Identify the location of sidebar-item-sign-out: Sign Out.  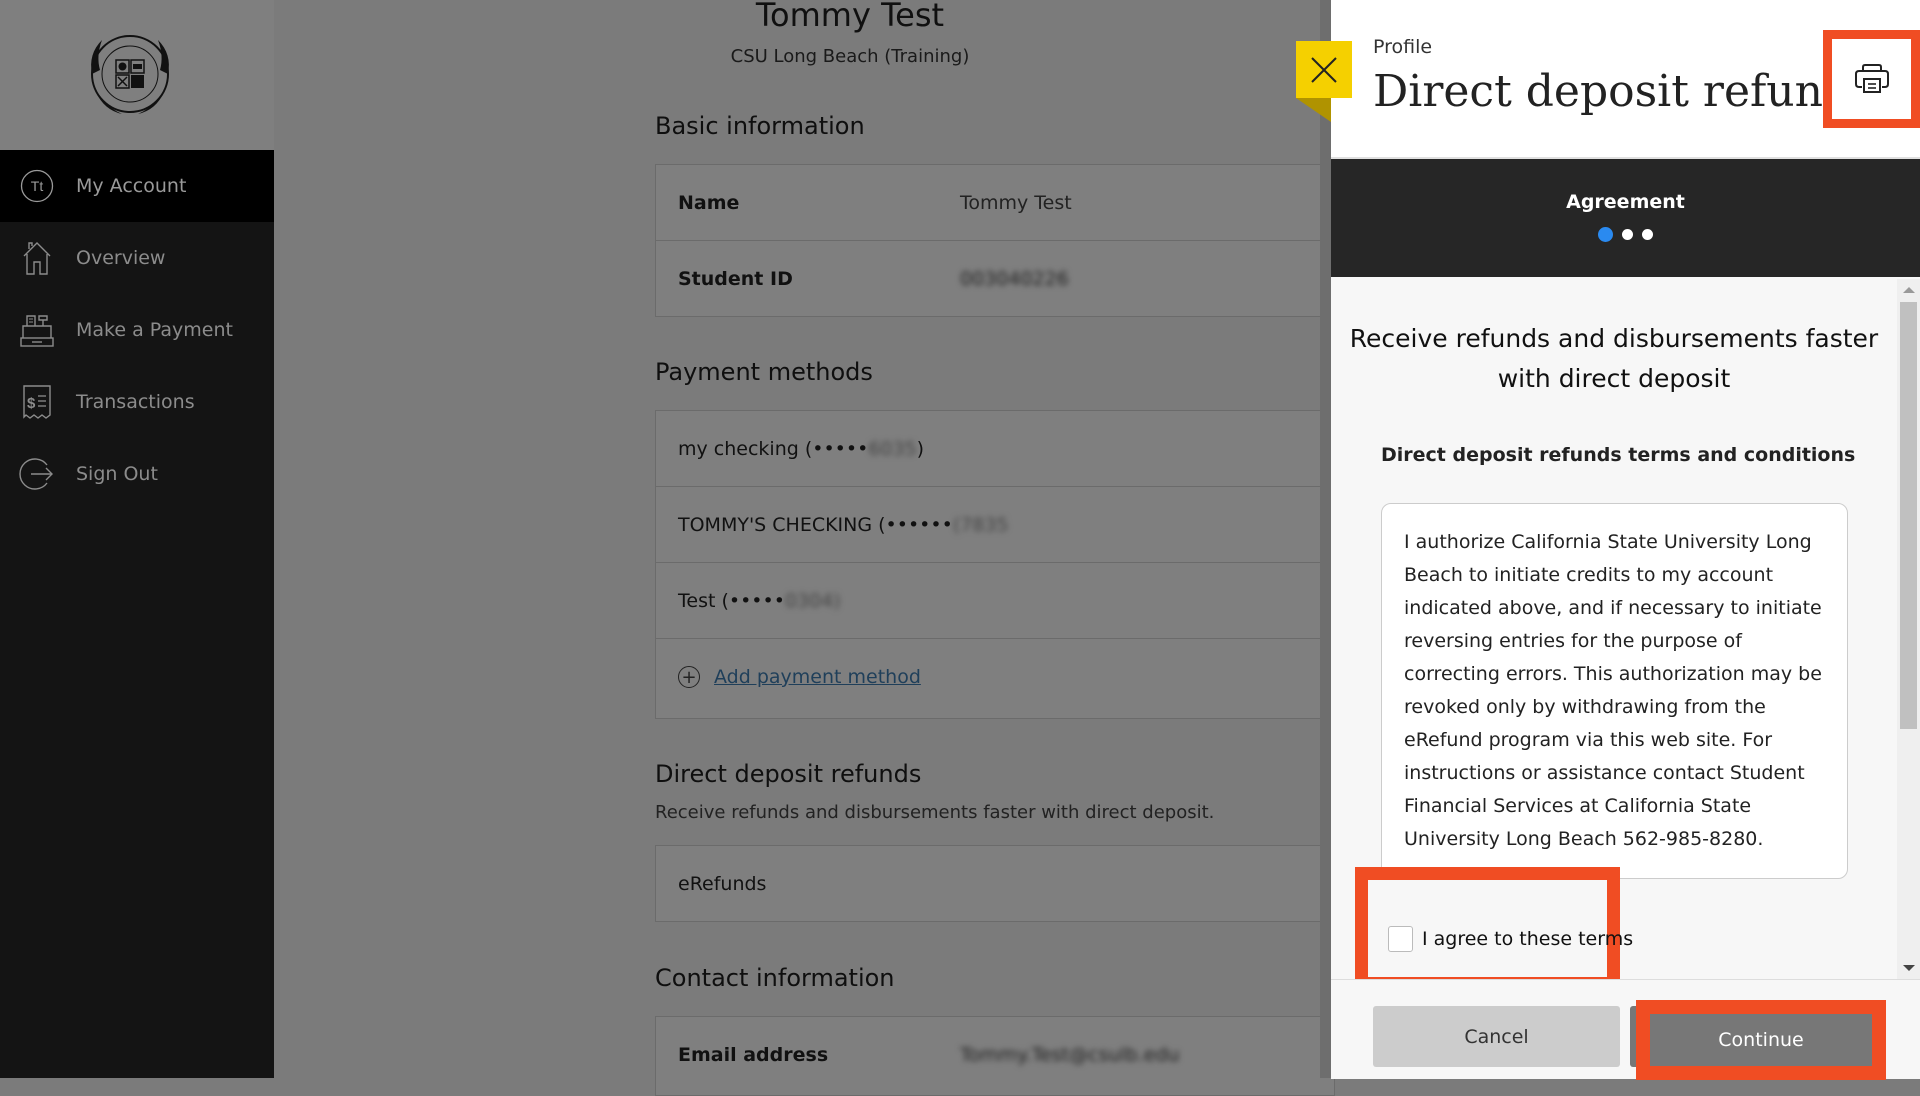
(137, 474).